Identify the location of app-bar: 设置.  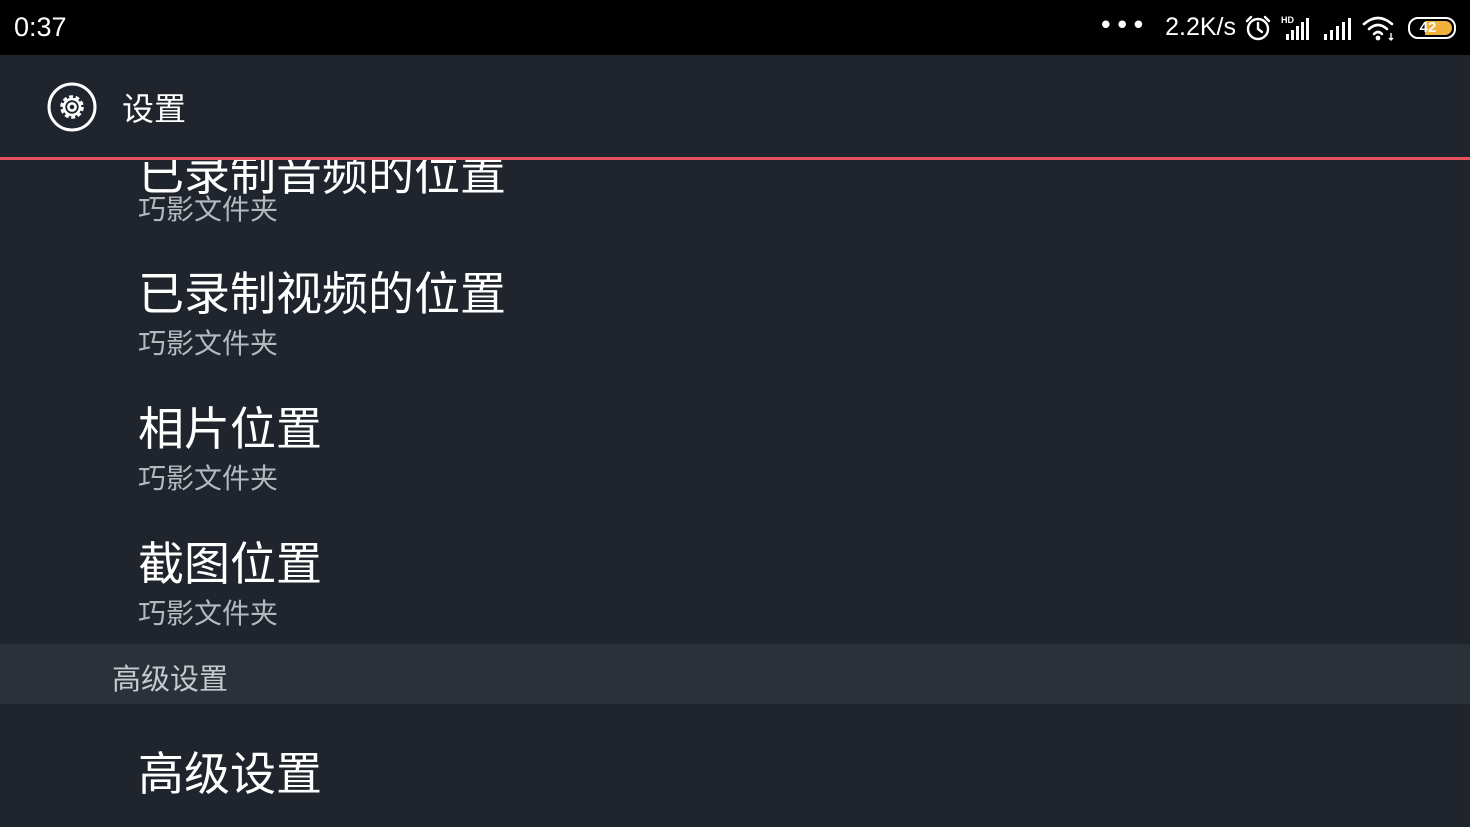
(735, 107).